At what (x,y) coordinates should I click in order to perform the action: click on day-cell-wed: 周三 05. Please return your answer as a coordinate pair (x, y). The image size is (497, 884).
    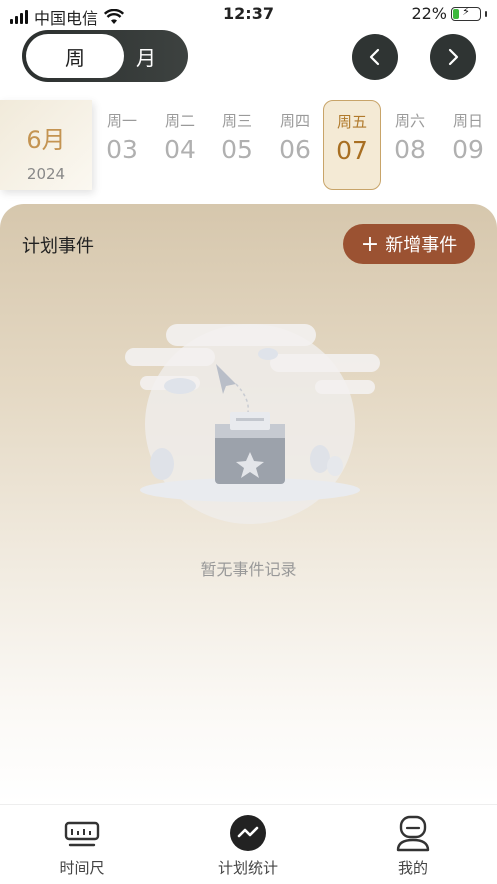
    Looking at the image, I should click on (237, 145).